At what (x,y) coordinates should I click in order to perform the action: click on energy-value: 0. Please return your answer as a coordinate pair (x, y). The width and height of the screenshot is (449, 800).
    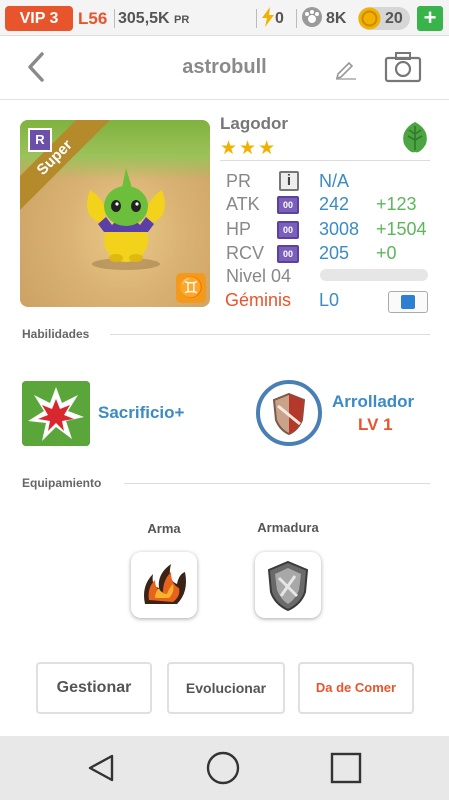
    Looking at the image, I should click on (279, 18).